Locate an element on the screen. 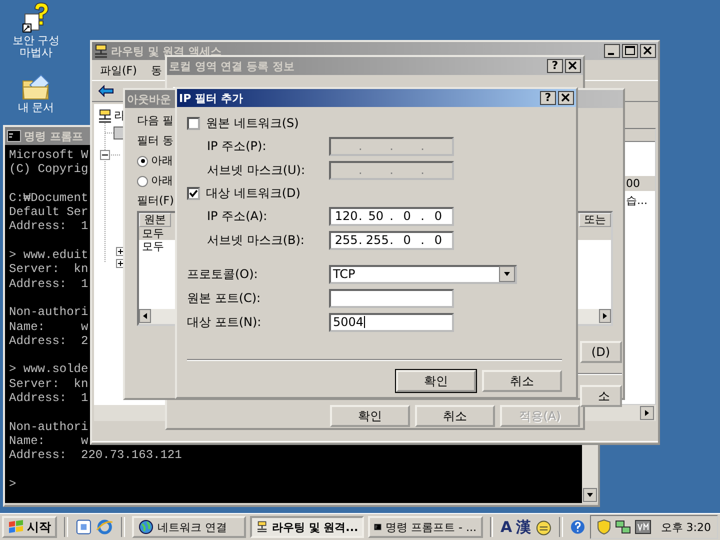 This screenshot has height=540, width=720. browser-icon is located at coordinates (105, 527).